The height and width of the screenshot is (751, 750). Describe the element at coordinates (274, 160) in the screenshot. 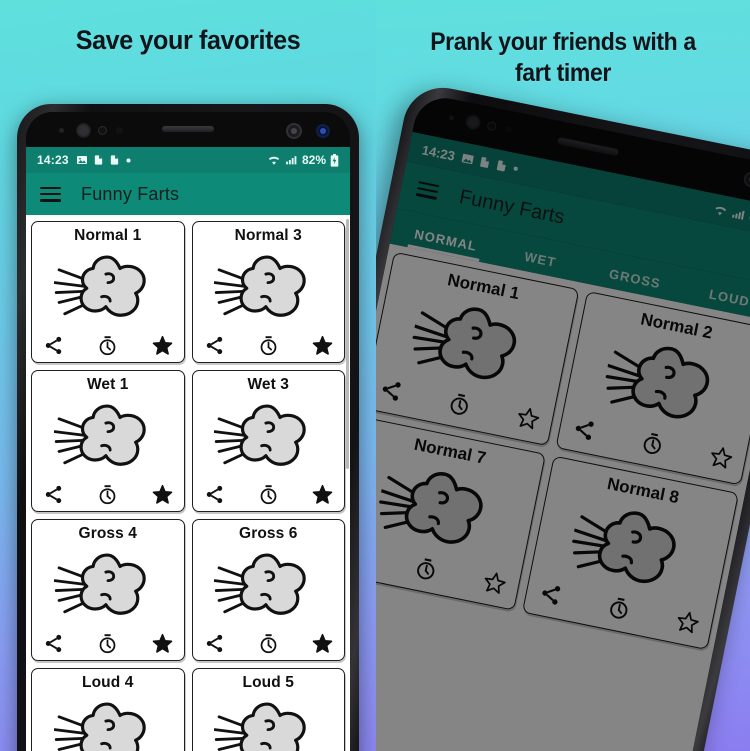

I see `wifi-icon` at that location.